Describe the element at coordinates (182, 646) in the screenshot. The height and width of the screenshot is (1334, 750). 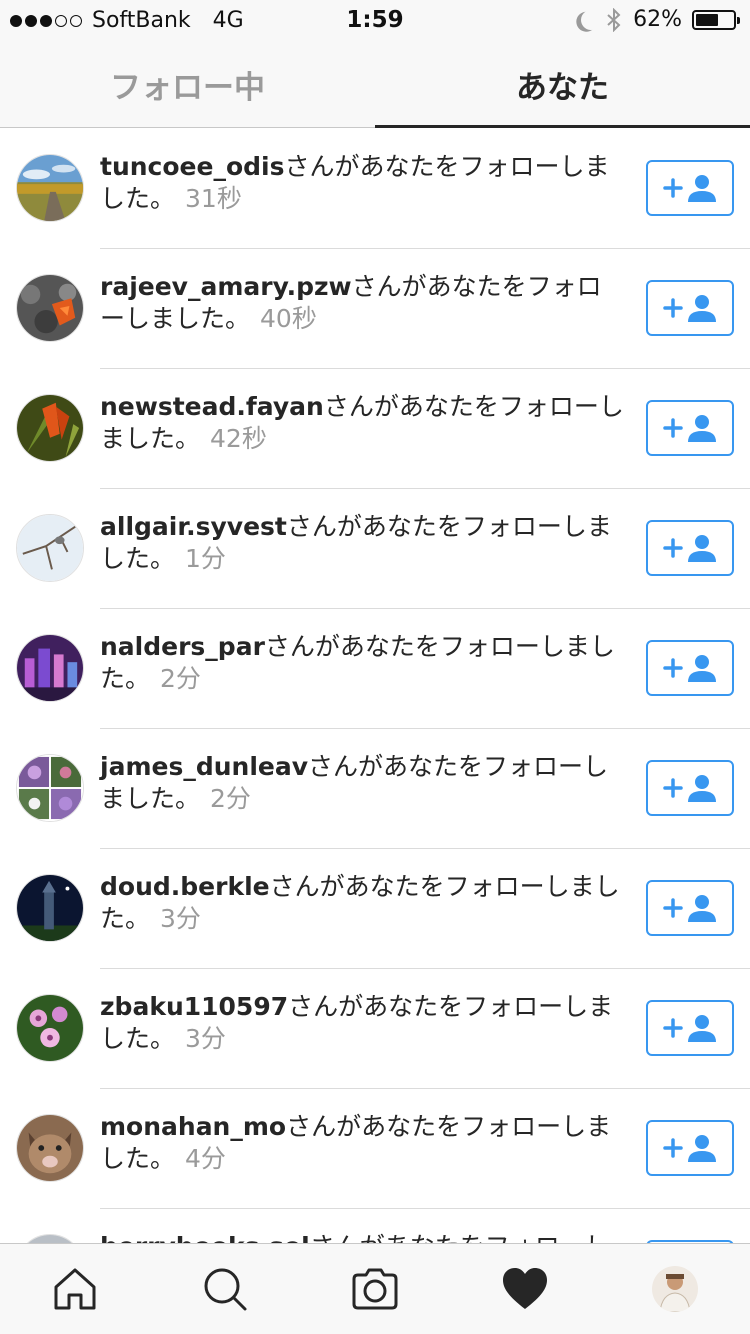
I see `username-link: nalders_par` at that location.